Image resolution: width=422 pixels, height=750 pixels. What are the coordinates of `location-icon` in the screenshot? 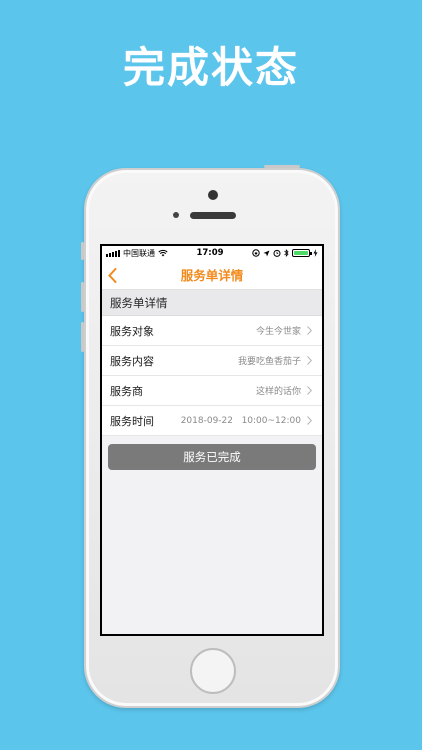 It's located at (266, 253).